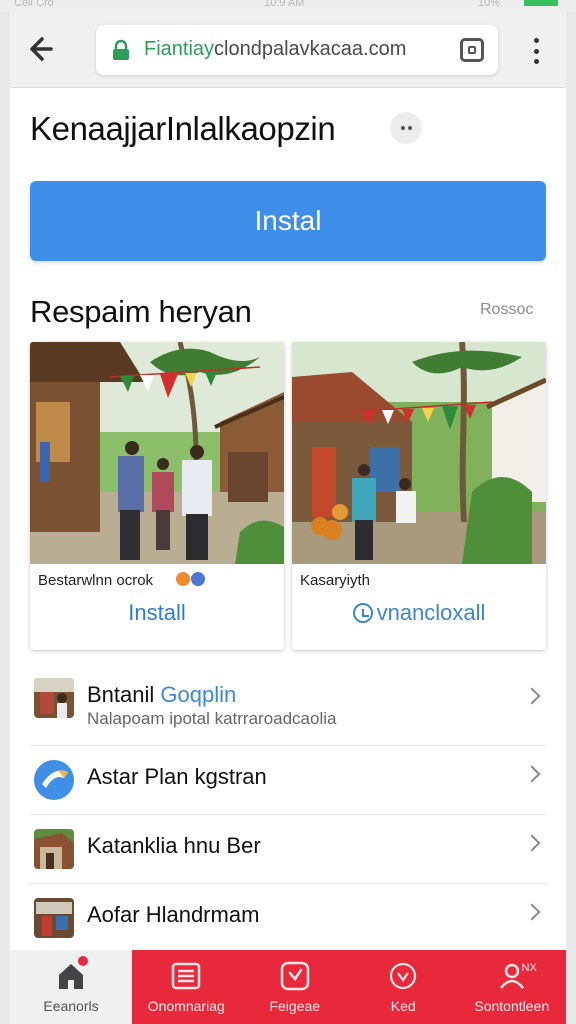  I want to click on blue-badge-icon, so click(198, 579).